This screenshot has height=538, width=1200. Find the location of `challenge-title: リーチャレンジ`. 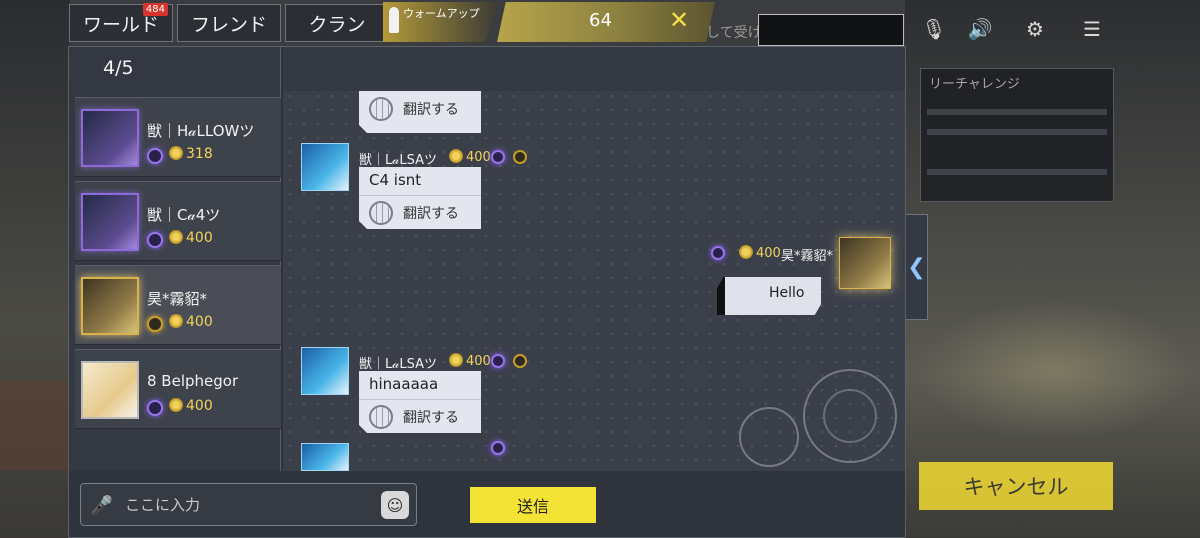

challenge-title: リーチャレンジ is located at coordinates (974, 84).